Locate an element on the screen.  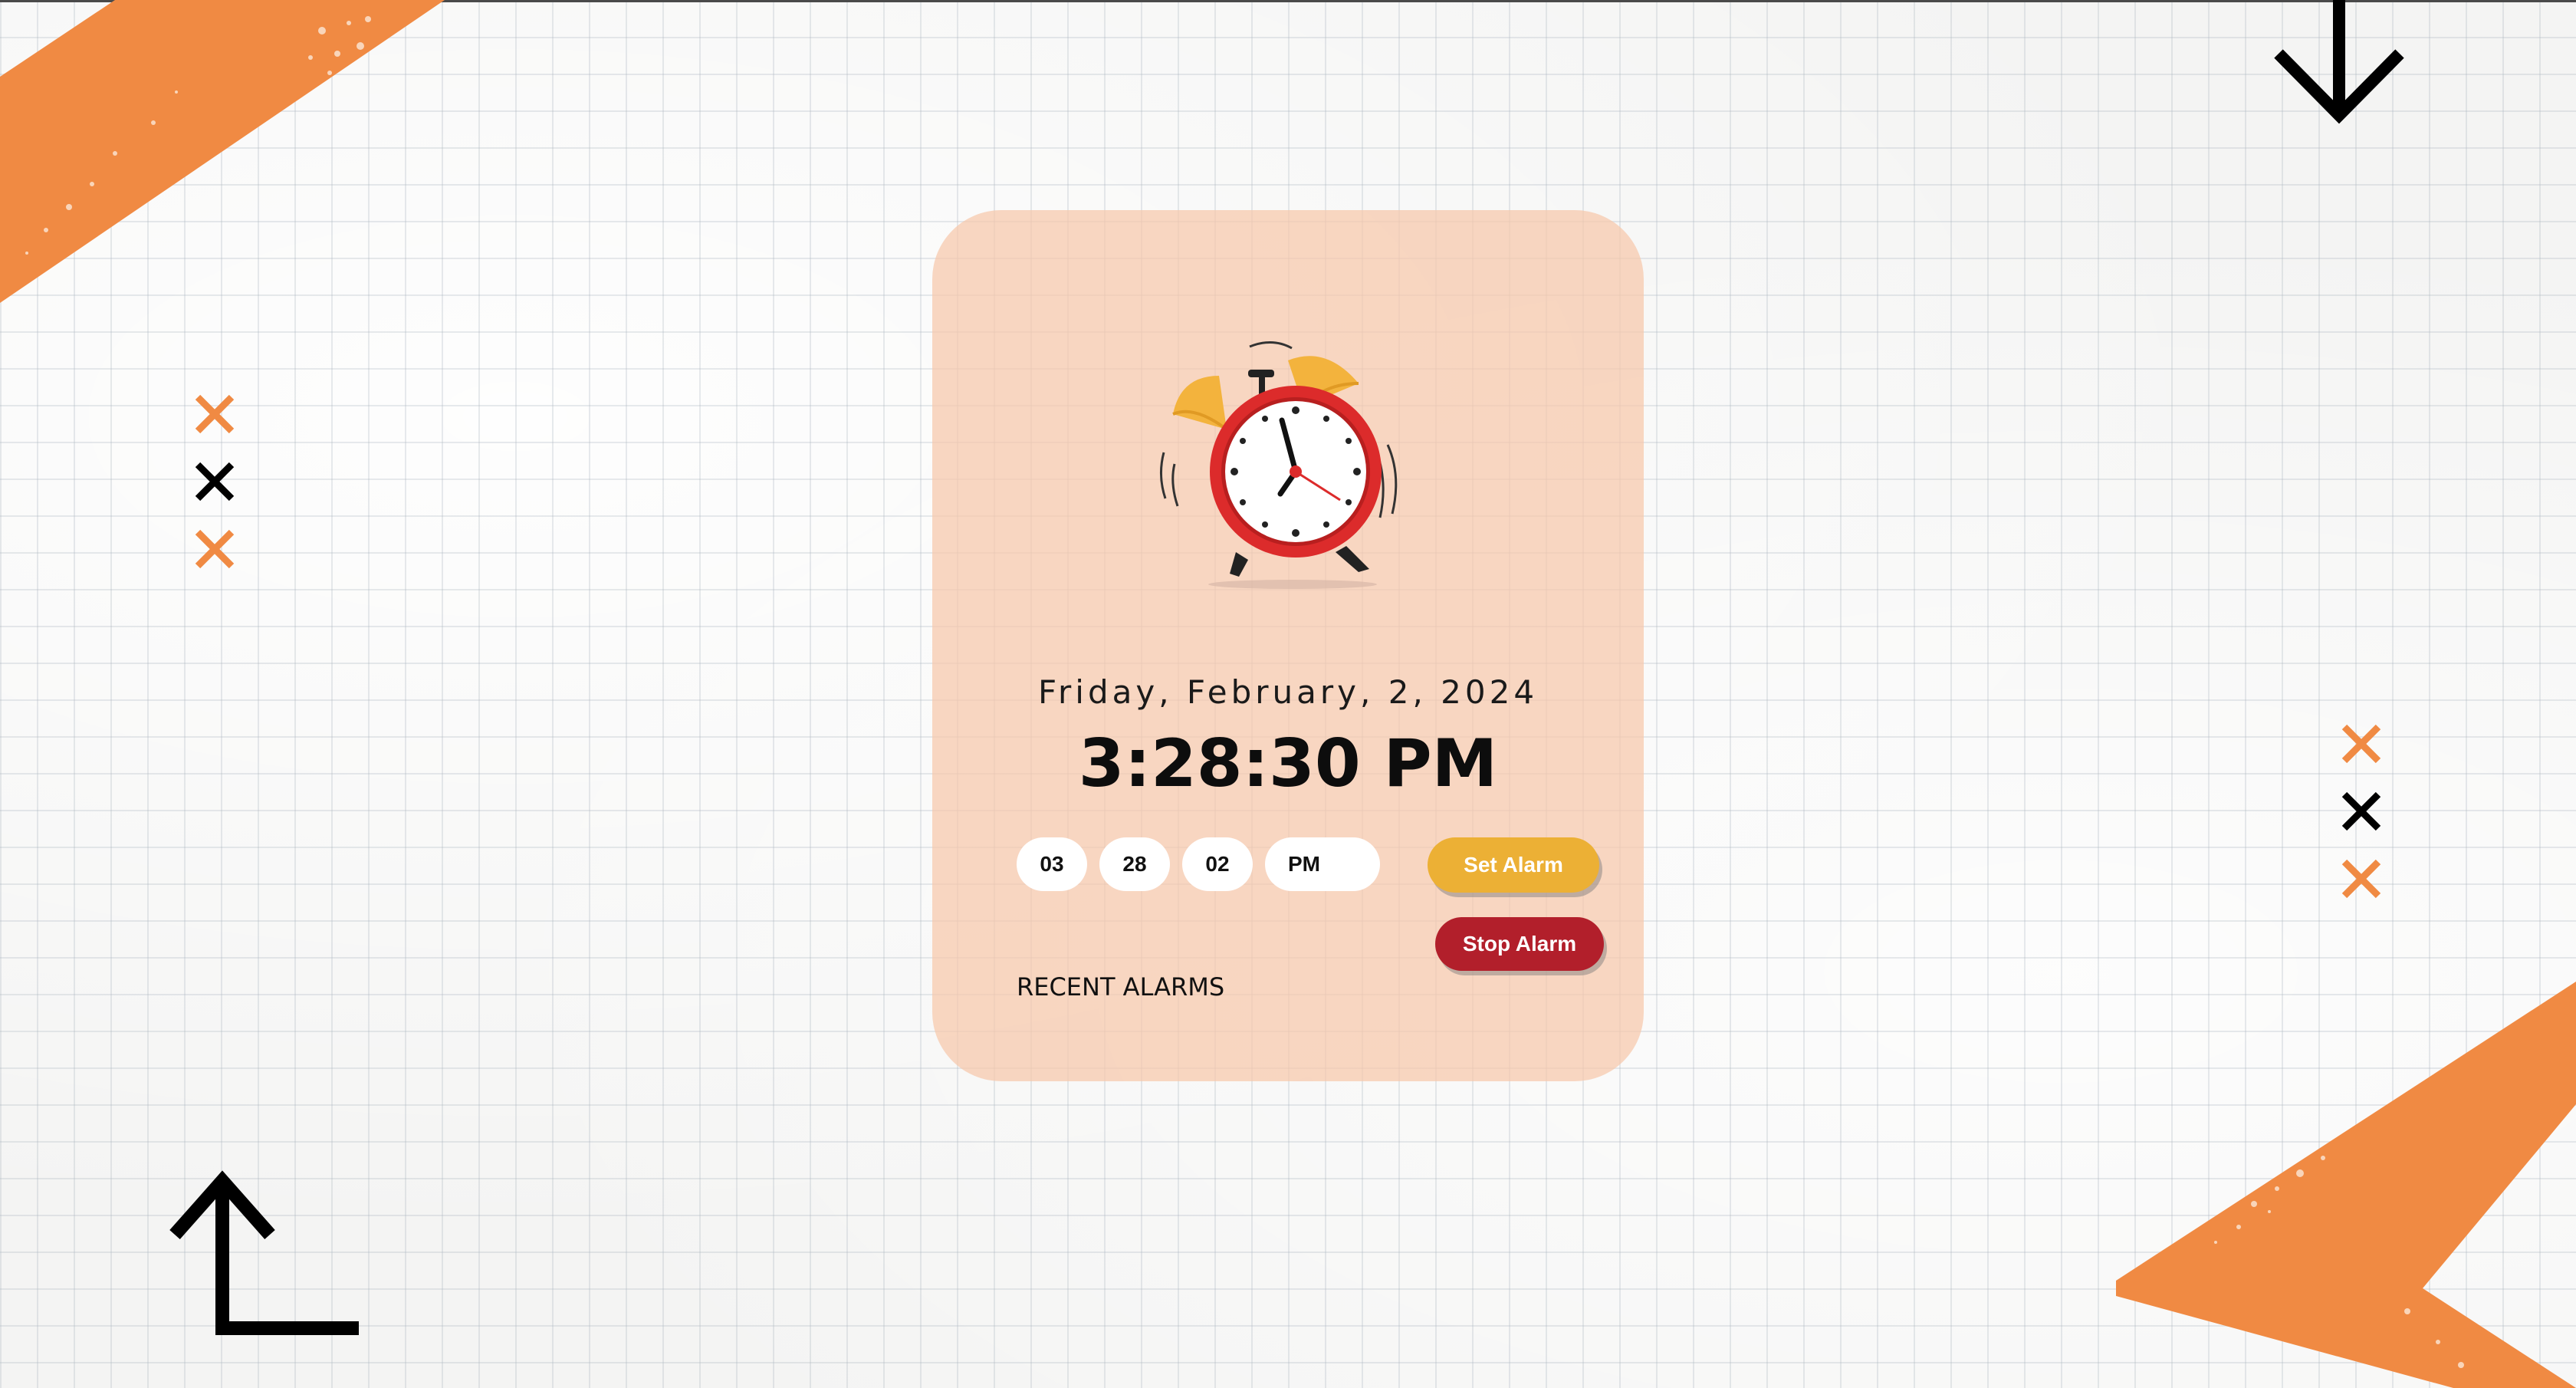
hour-input: 03 is located at coordinates (1052, 864).